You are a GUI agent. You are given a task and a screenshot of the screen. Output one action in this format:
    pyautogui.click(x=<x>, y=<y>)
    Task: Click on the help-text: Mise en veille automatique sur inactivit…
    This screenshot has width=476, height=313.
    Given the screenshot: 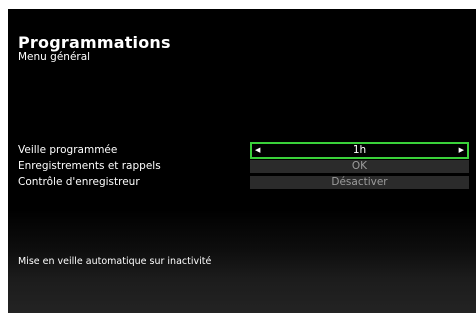 What is the action you would take?
    pyautogui.click(x=115, y=261)
    